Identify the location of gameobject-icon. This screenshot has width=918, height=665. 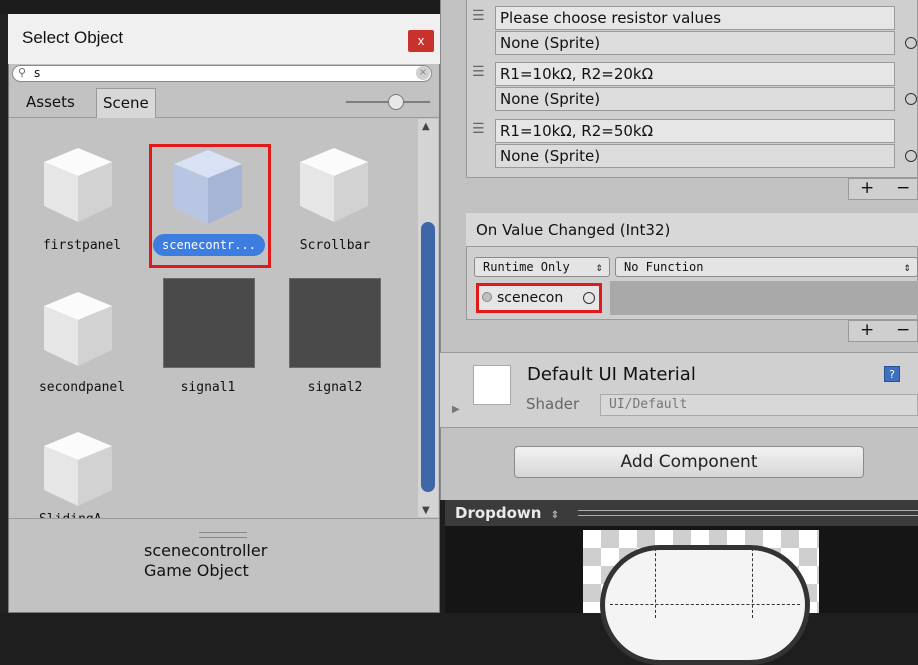
(487, 297).